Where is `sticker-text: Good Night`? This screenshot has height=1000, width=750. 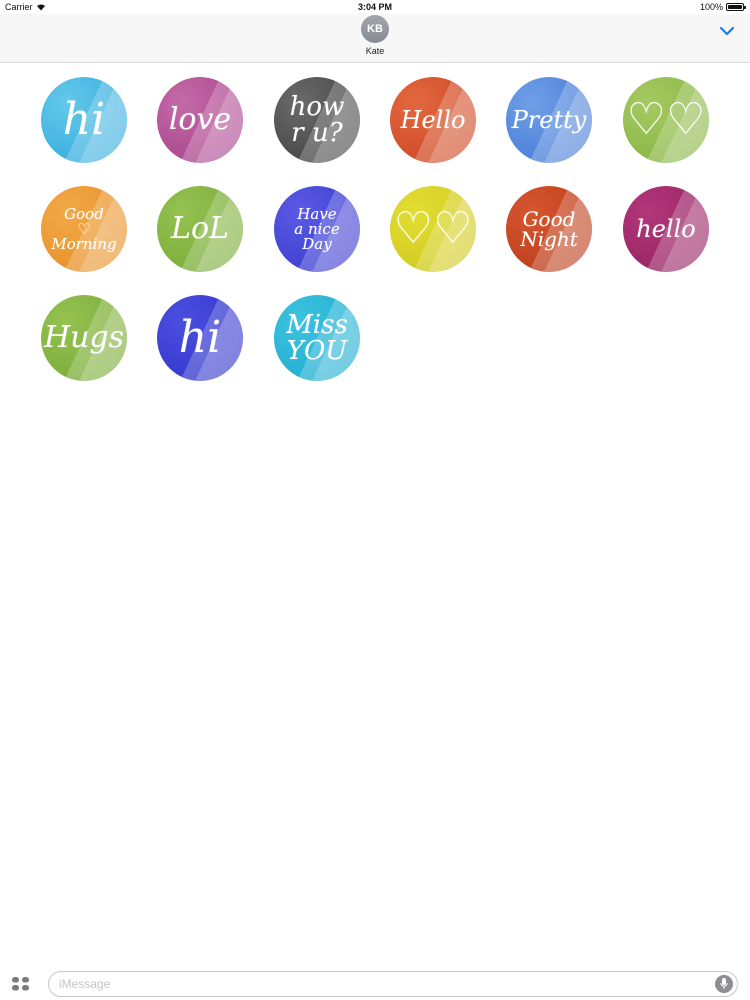
sticker-text: Good Night is located at coordinates (549, 229).